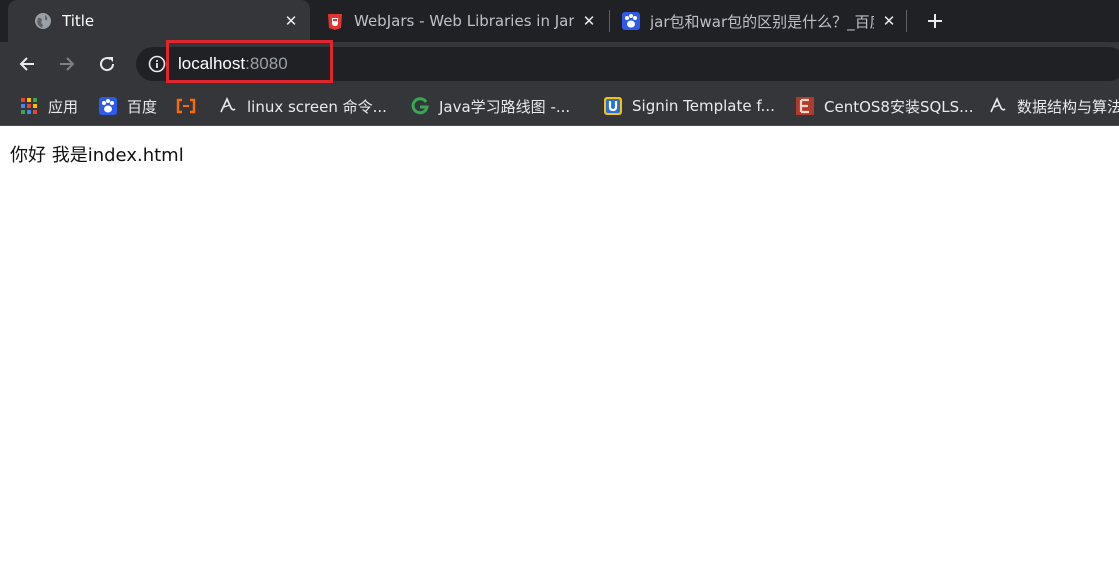 The height and width of the screenshot is (562, 1119). What do you see at coordinates (159, 21) in the screenshot?
I see `tab-title: Title ✕` at bounding box center [159, 21].